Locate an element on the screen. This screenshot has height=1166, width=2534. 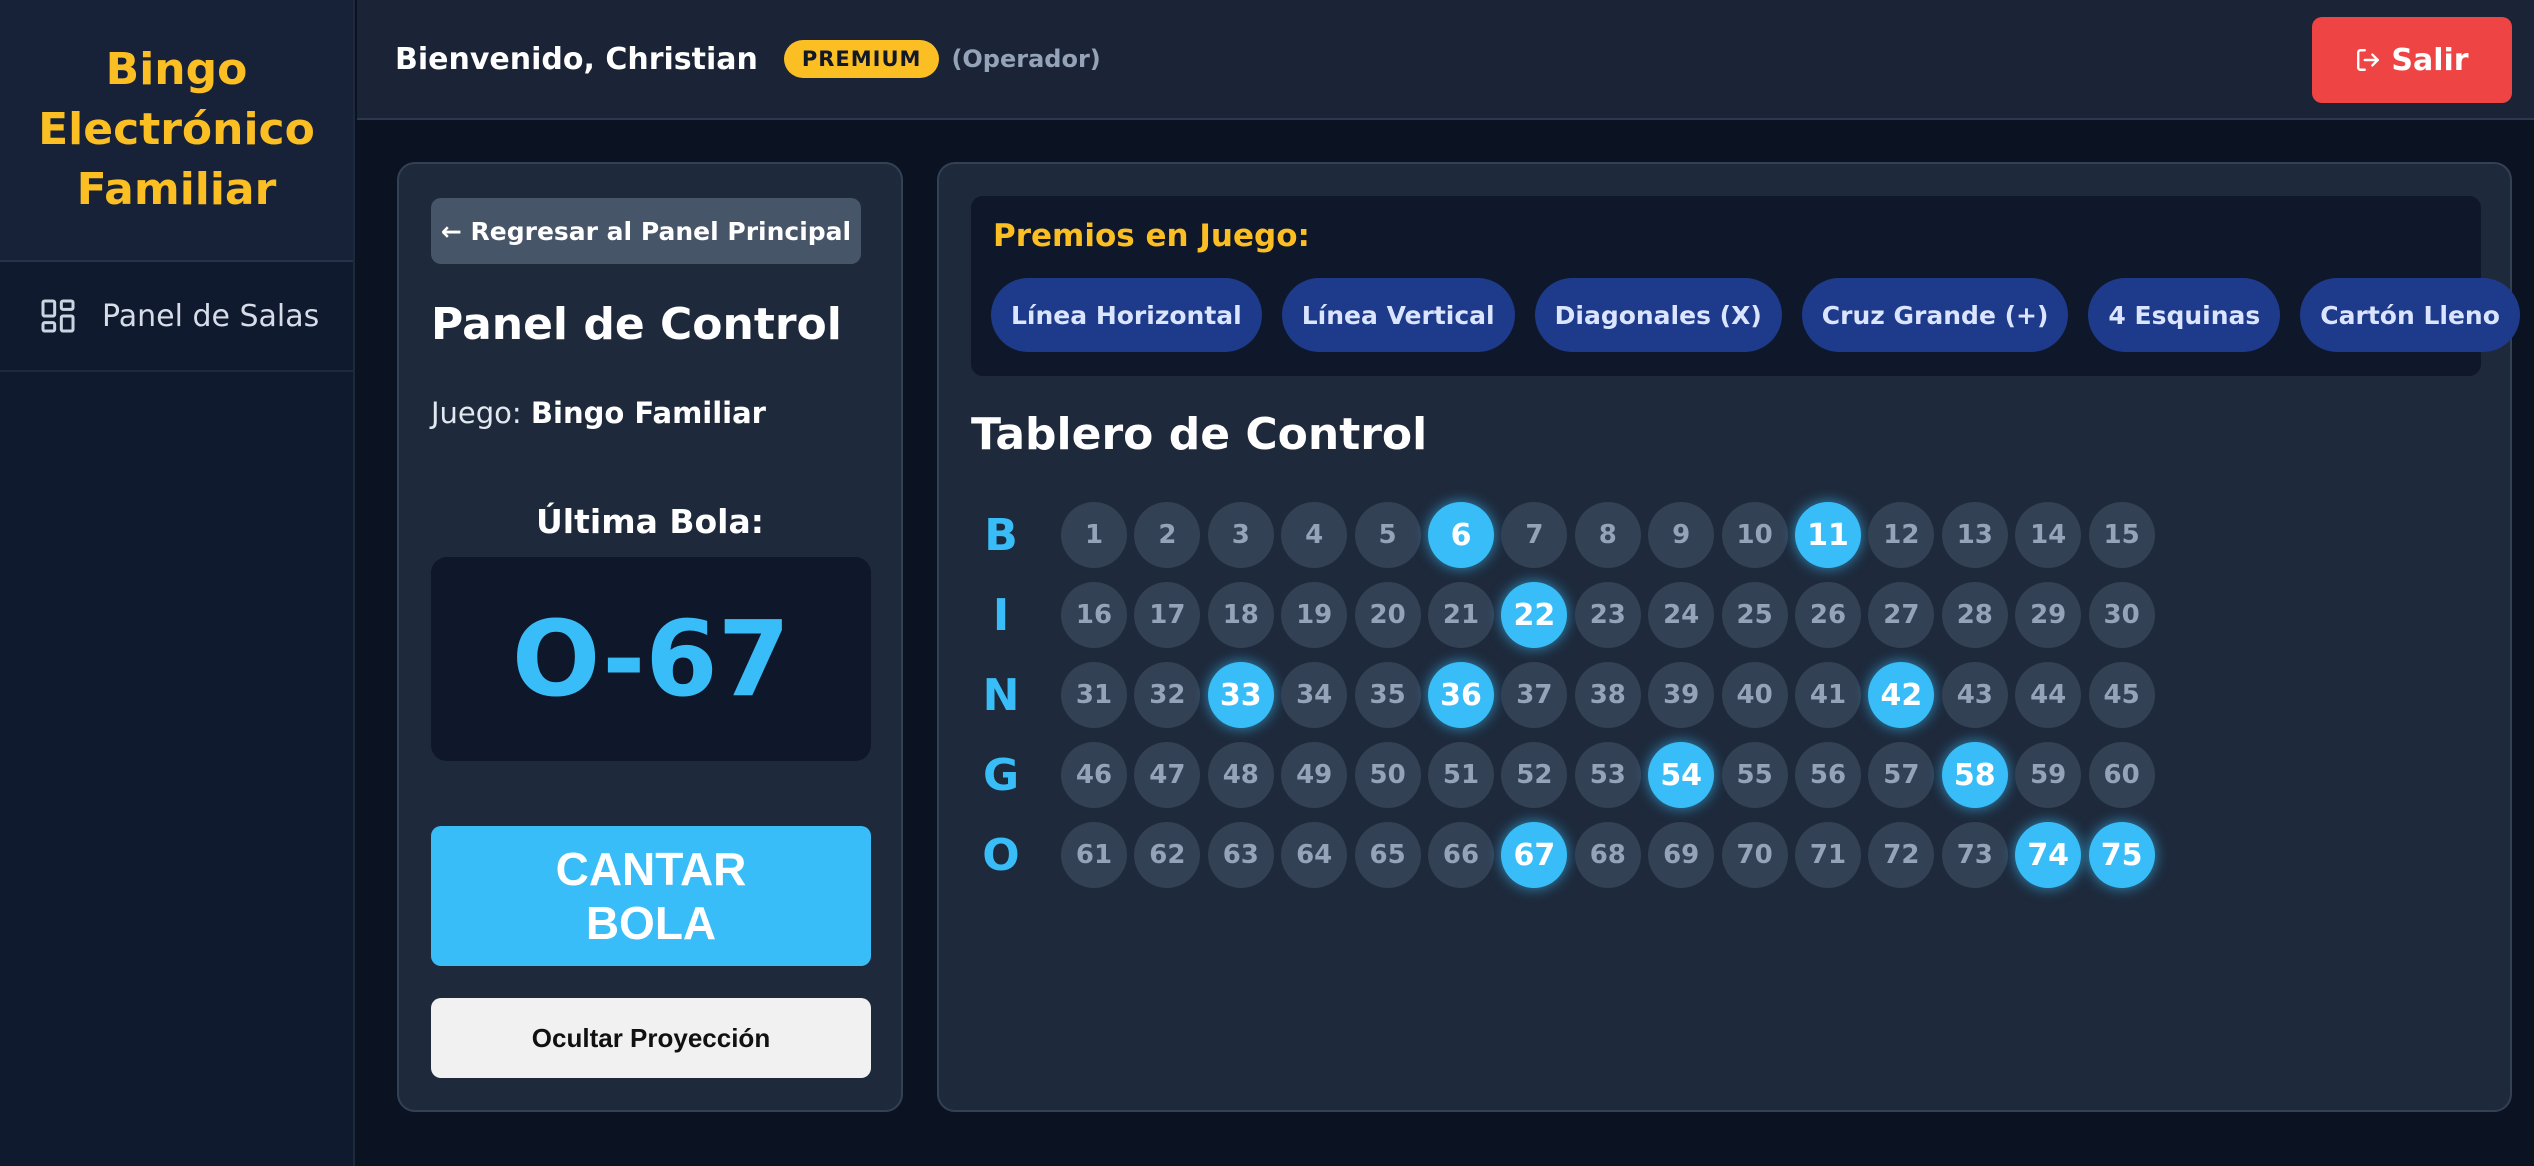
sidebar-item-panel-de-salas: Panel de Salas is located at coordinates (176, 317).